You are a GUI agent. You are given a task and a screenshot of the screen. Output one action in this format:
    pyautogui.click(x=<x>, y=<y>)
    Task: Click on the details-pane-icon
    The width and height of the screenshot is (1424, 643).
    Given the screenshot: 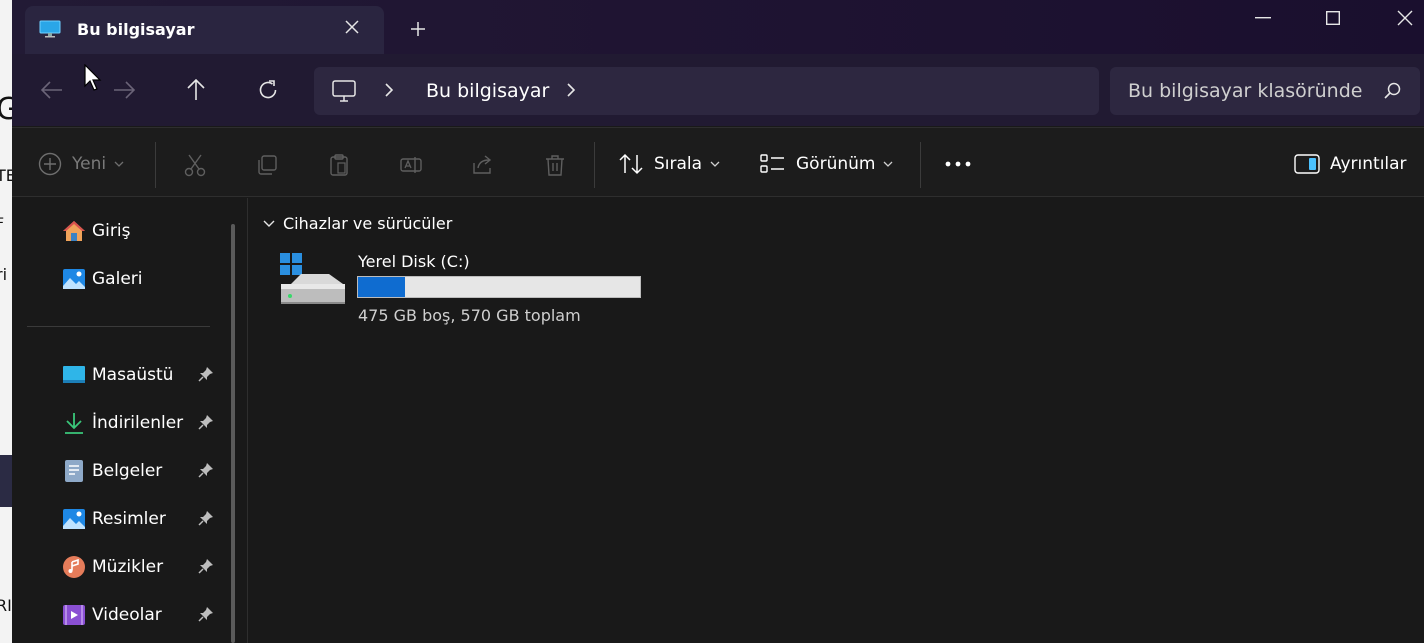 What is the action you would take?
    pyautogui.click(x=1307, y=164)
    